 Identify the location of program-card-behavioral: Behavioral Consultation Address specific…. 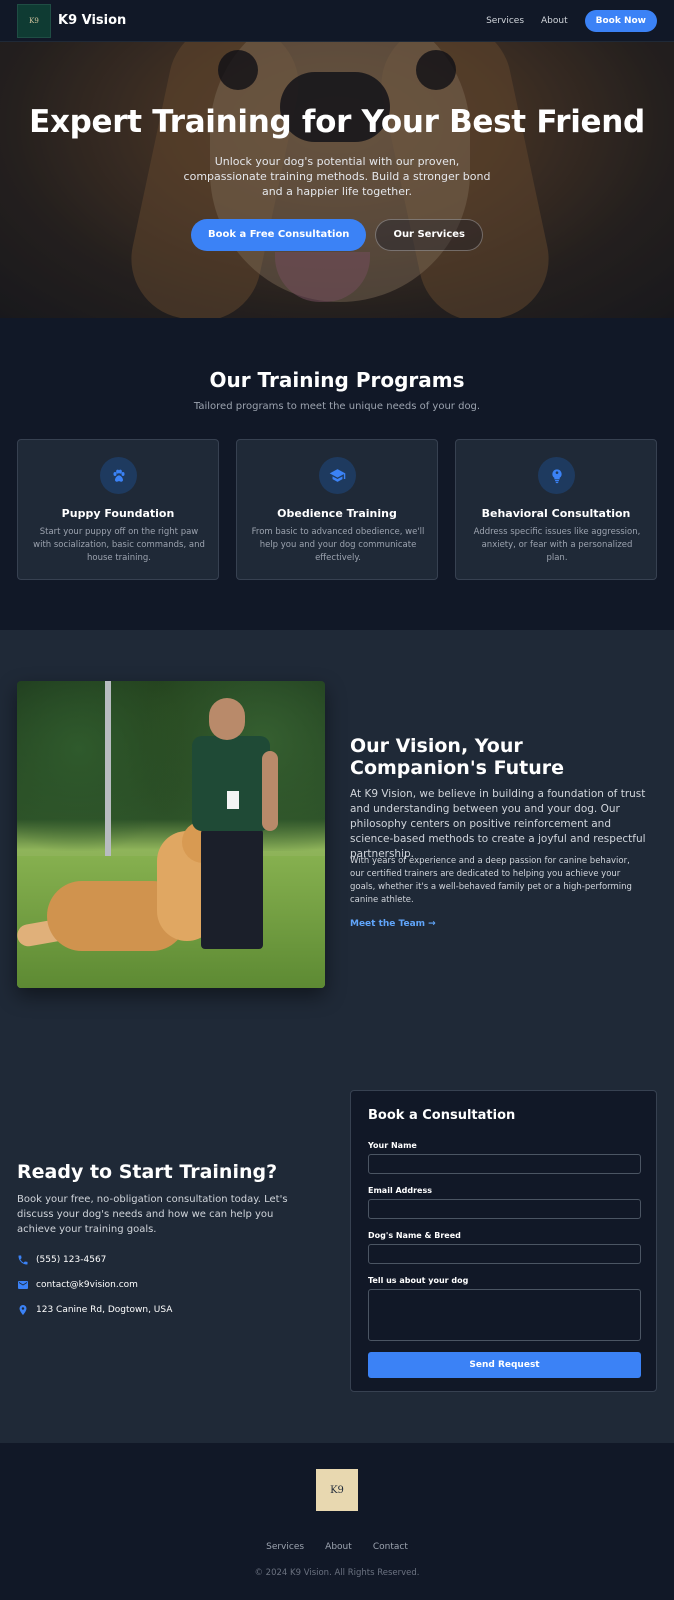
(556, 509).